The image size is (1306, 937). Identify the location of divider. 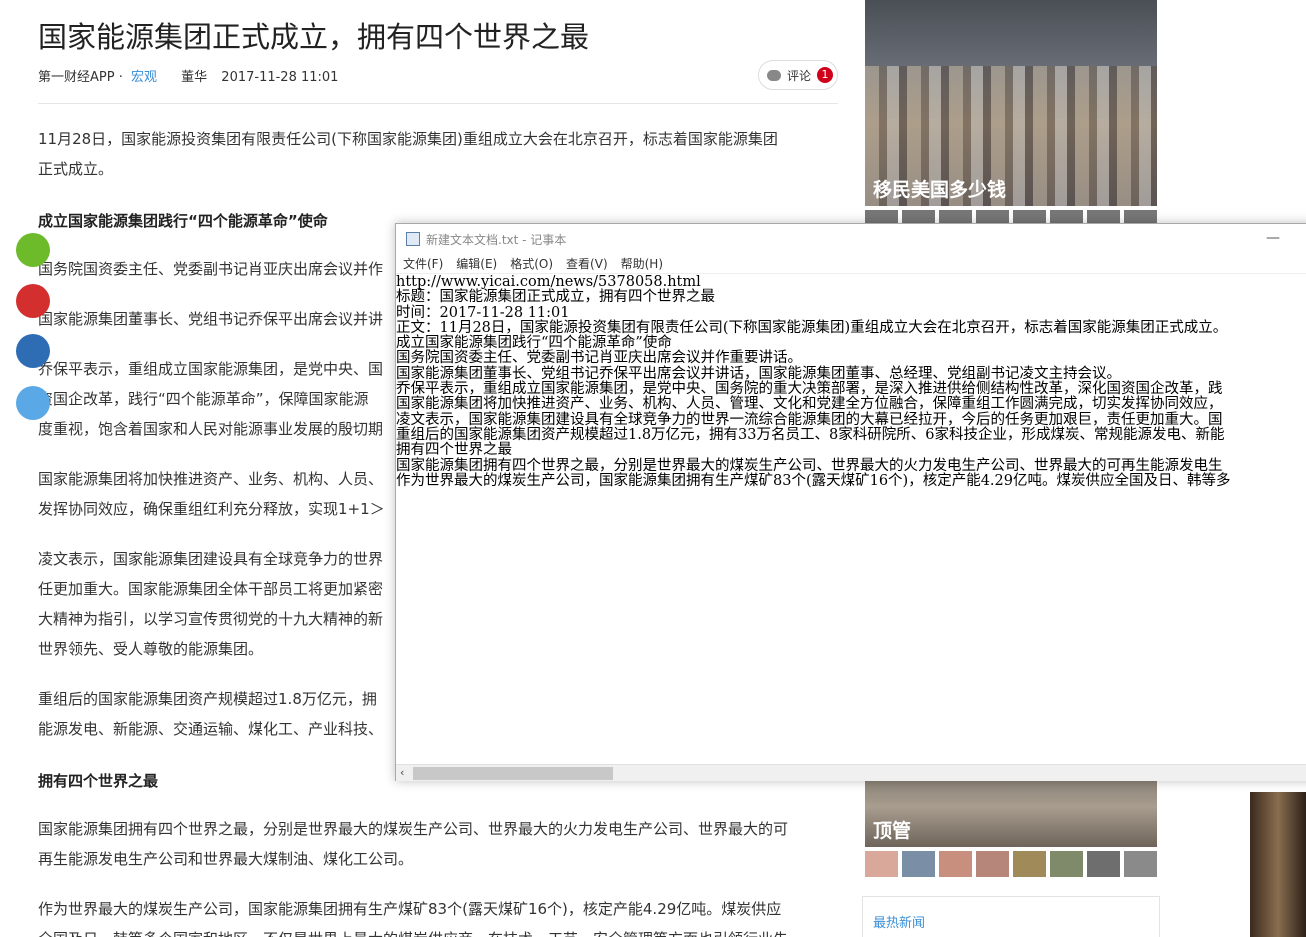
(438, 103).